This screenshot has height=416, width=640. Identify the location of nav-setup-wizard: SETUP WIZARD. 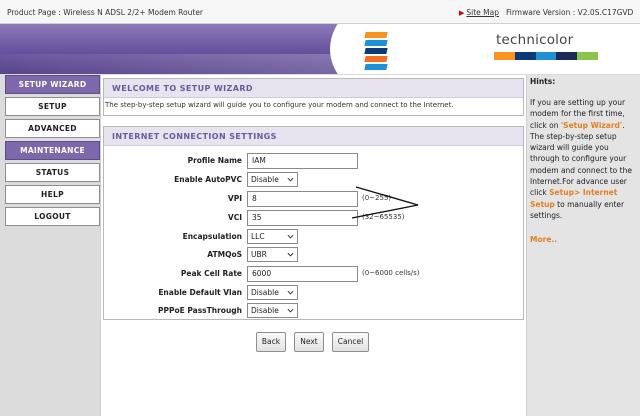
(52, 84).